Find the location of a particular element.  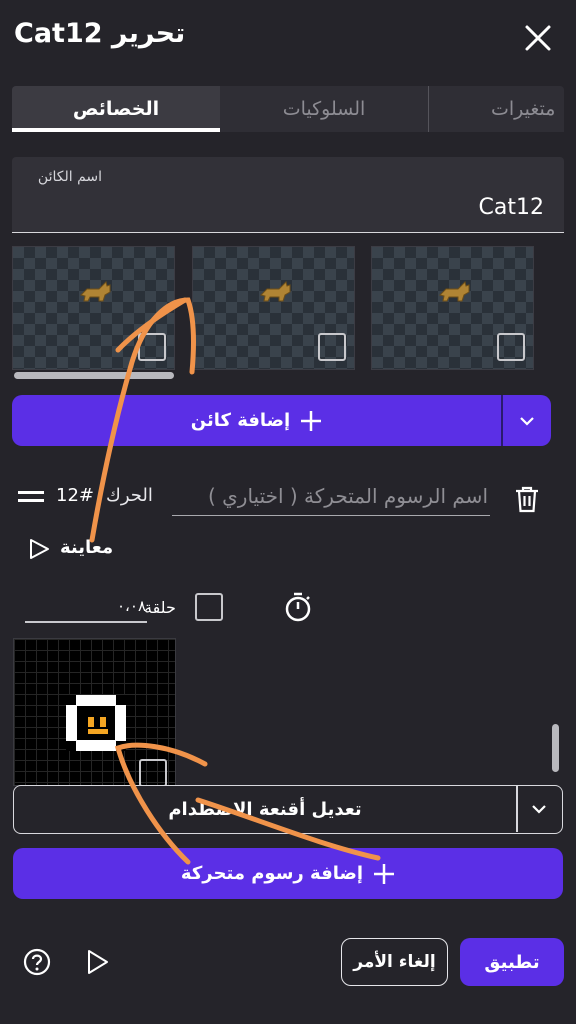

add-sprite-split-button: إضافة كائن is located at coordinates (281, 420).